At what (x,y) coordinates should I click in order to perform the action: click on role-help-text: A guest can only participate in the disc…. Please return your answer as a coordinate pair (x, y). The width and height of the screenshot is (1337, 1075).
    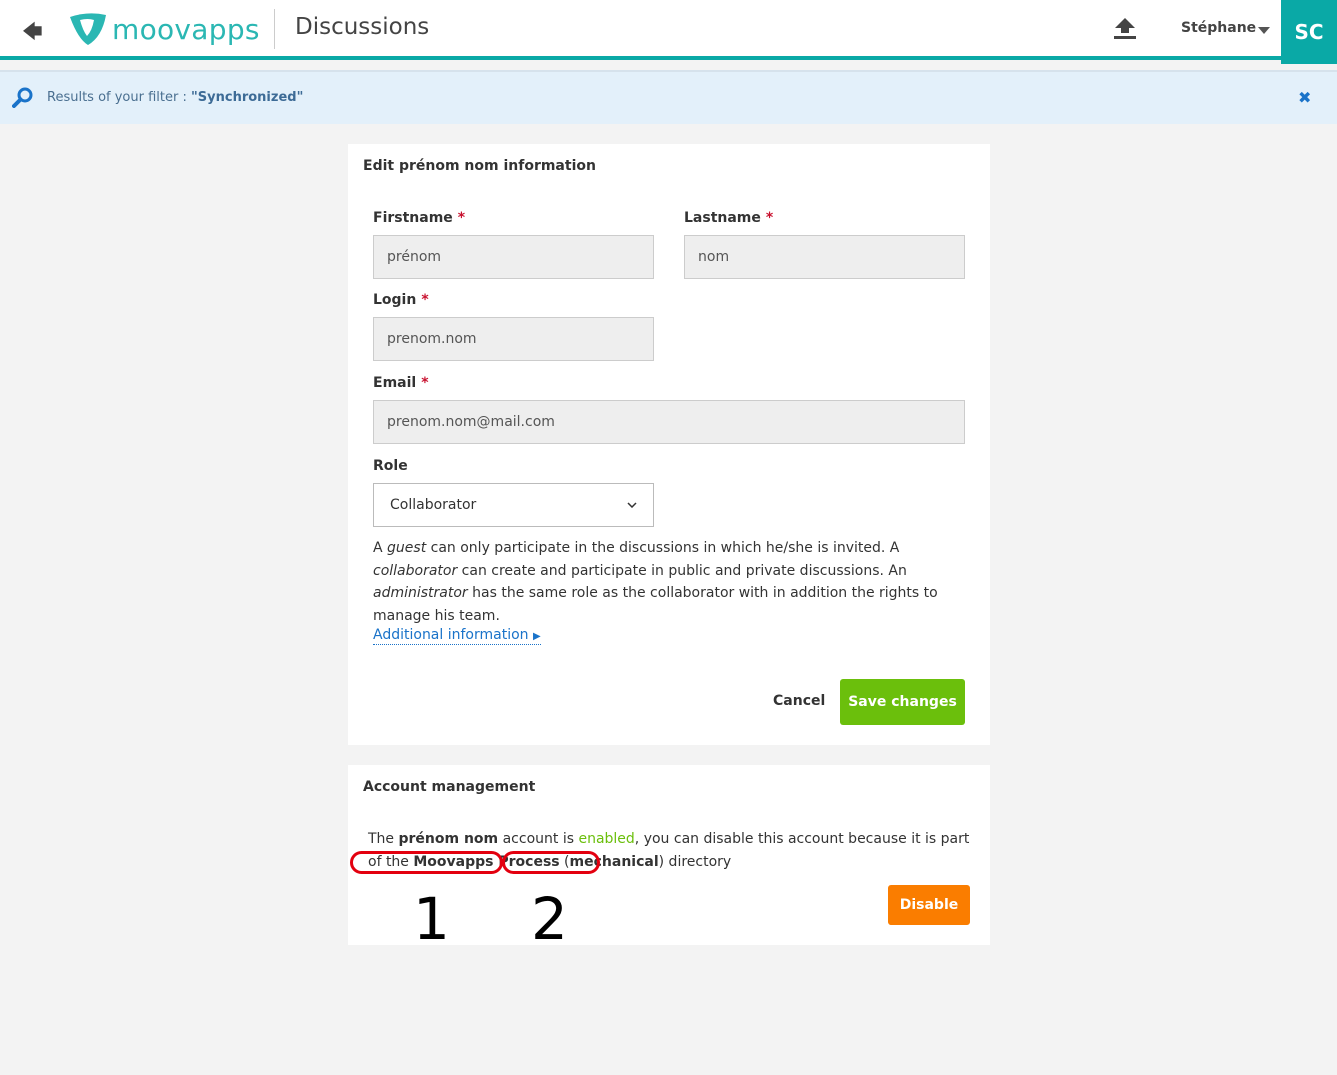
    Looking at the image, I should click on (655, 582).